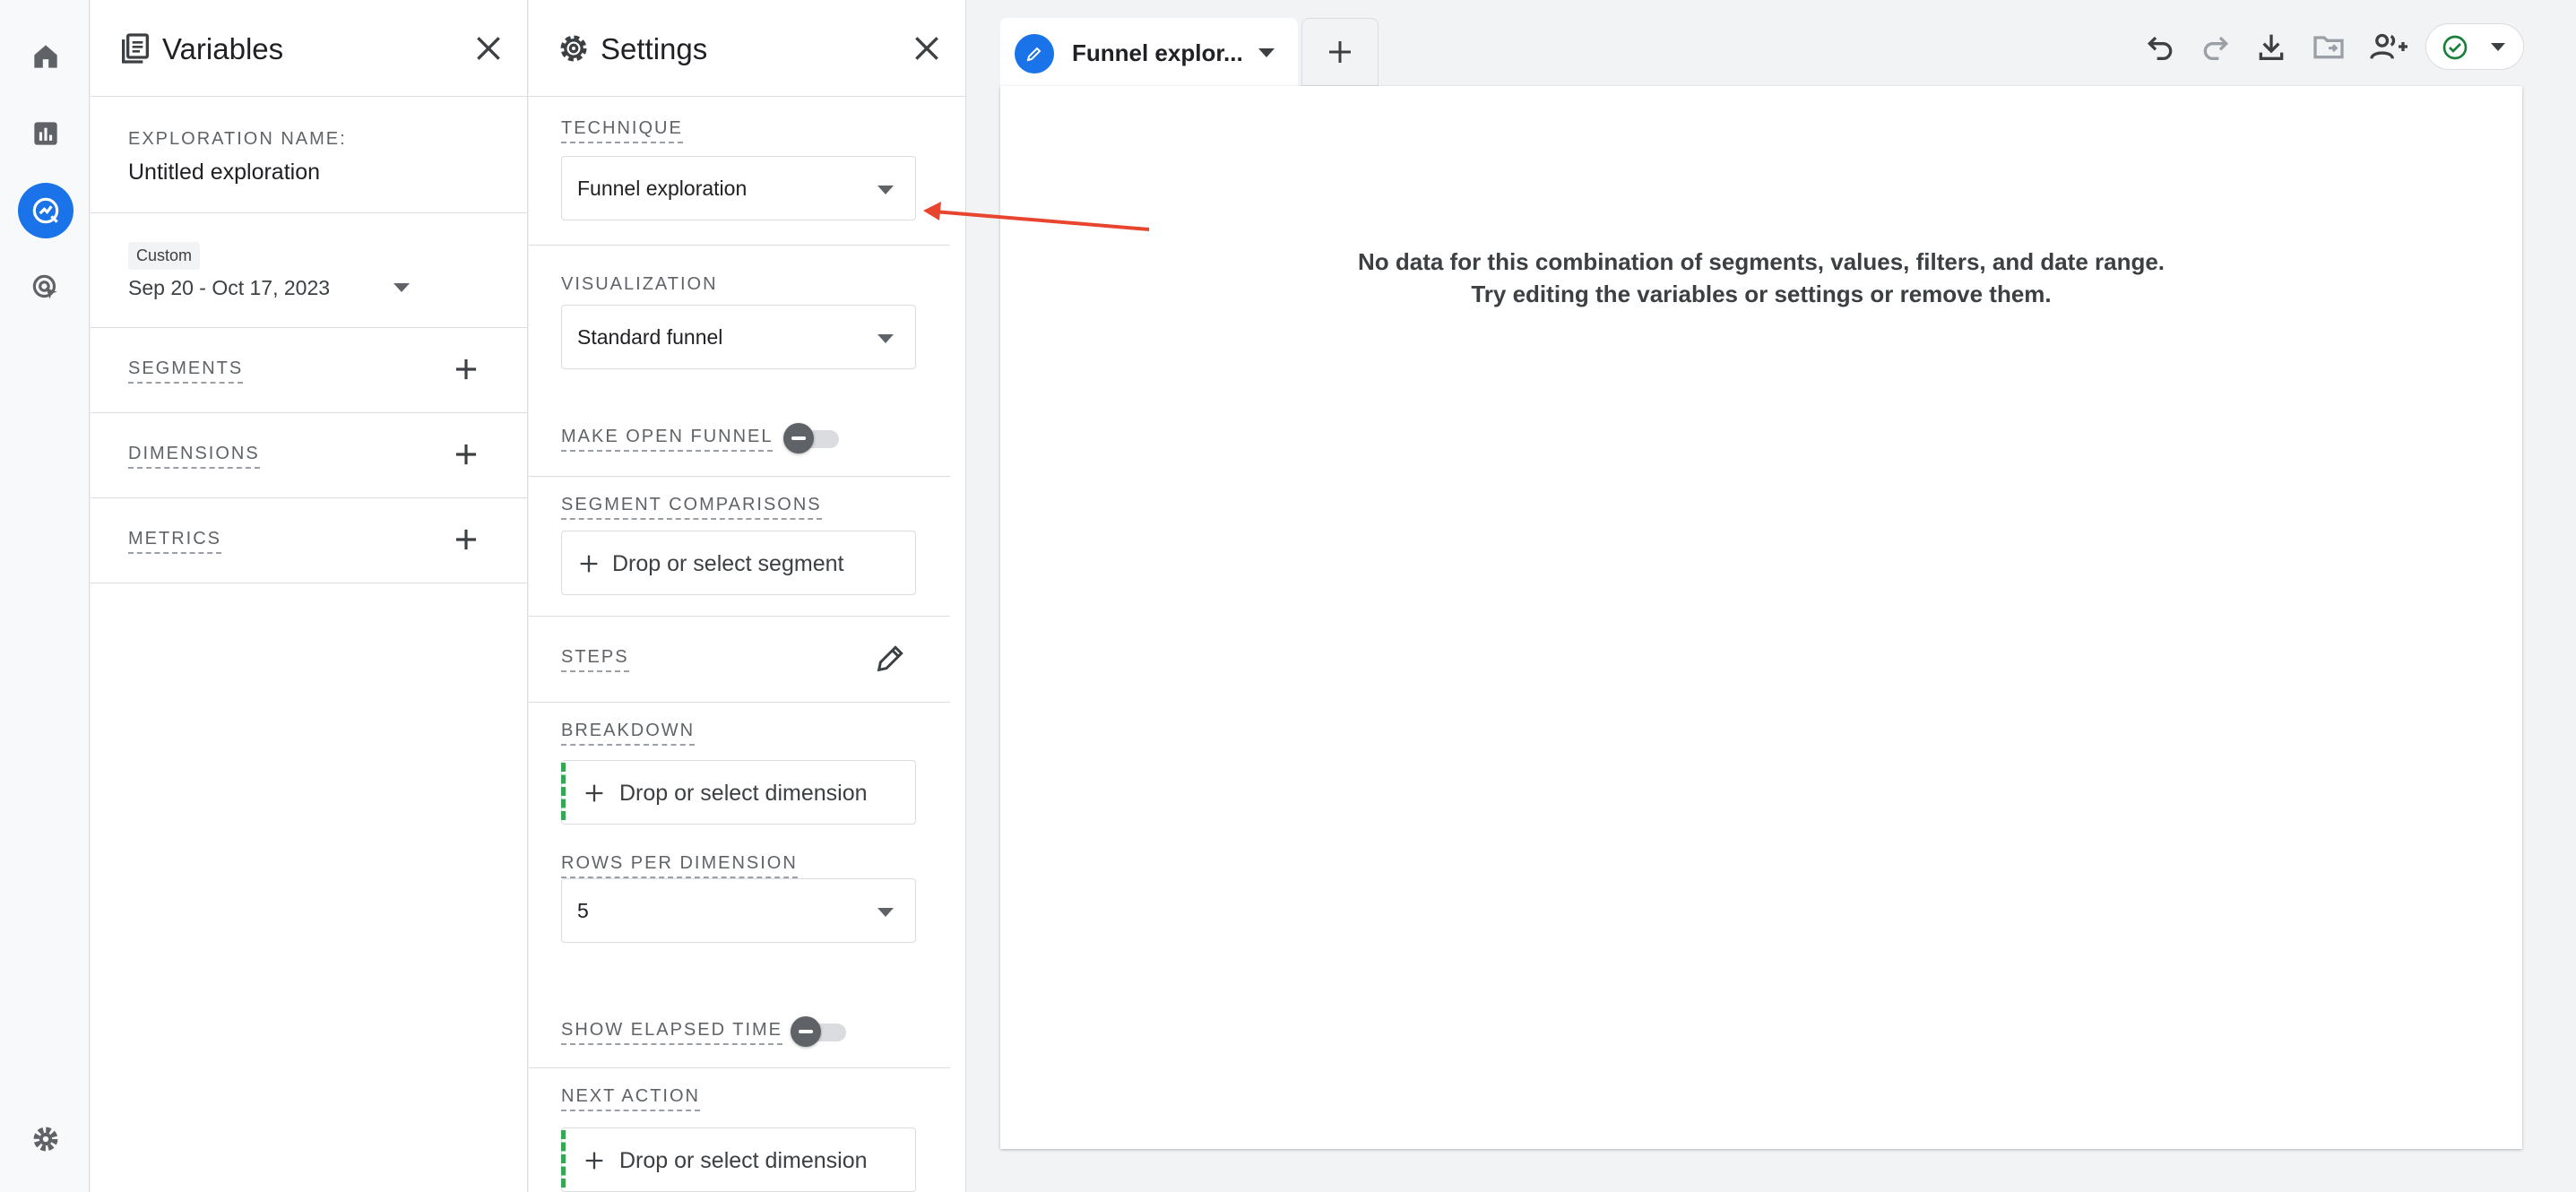  What do you see at coordinates (573, 48) in the screenshot?
I see `settings-gear-icon` at bounding box center [573, 48].